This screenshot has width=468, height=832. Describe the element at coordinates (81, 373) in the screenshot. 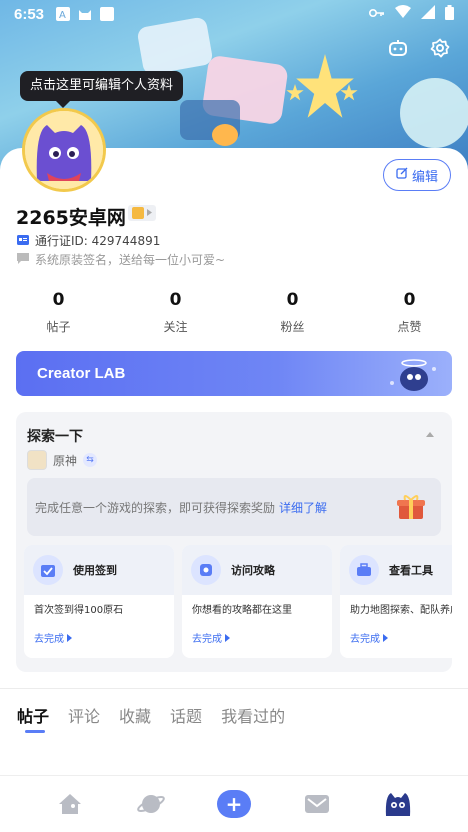

I see `creator-lab-label: Creator LAB` at that location.